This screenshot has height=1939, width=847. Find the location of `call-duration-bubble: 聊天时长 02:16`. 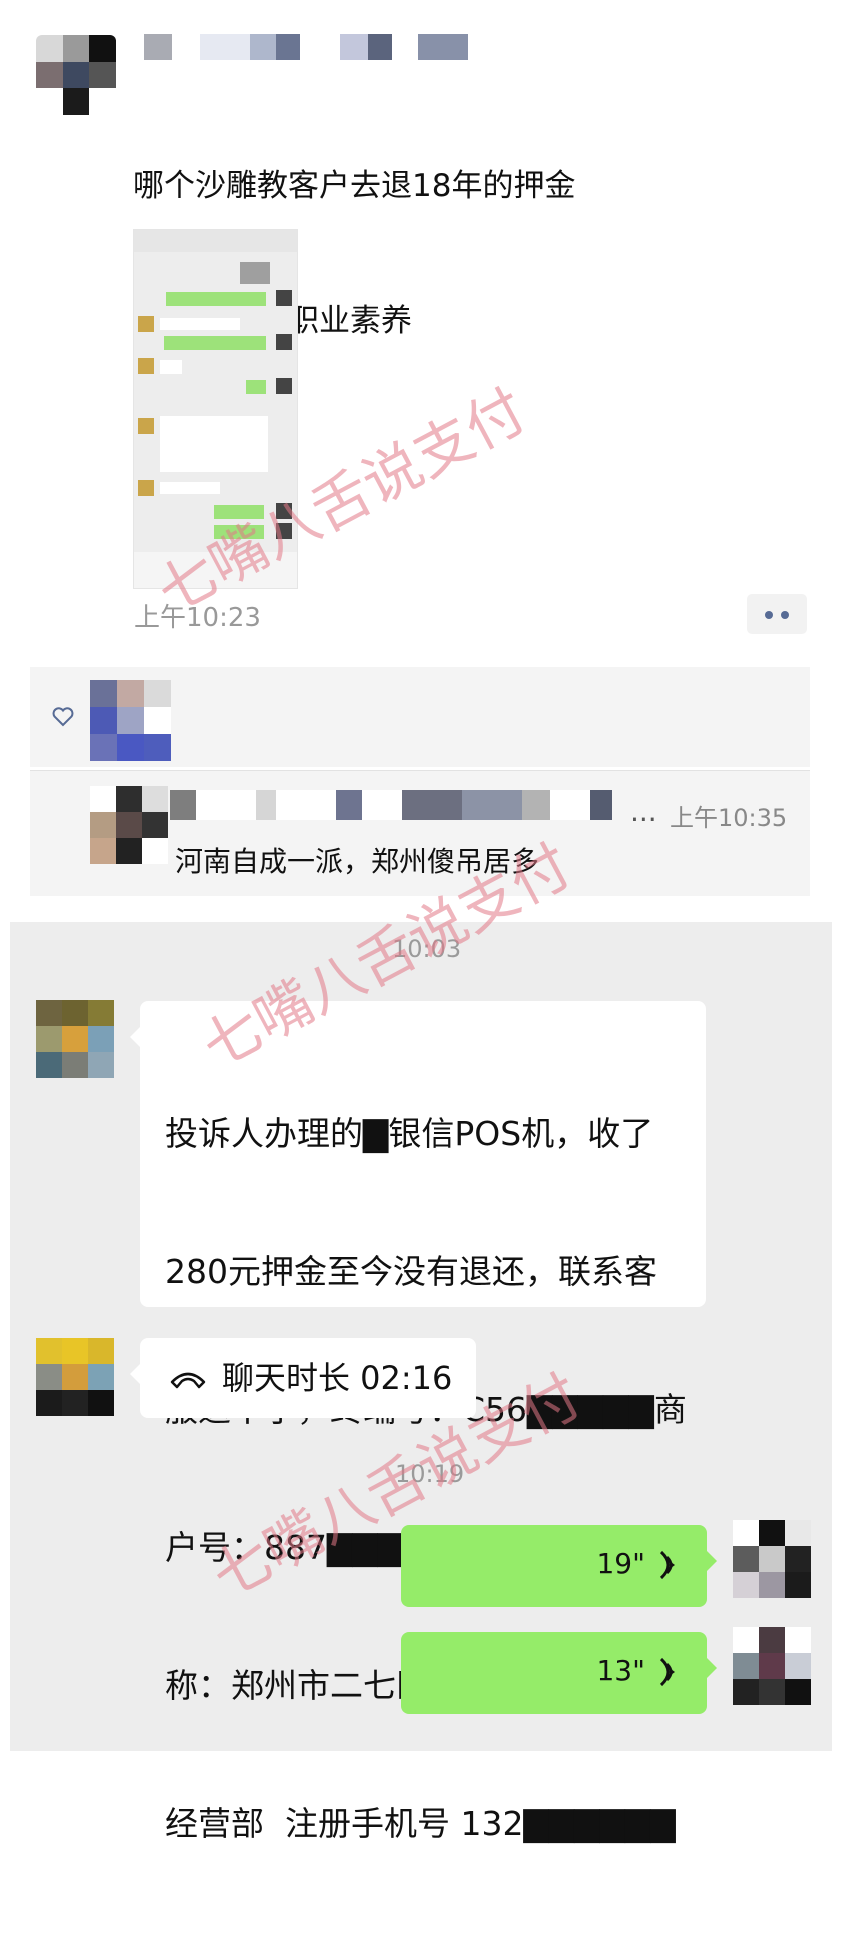

call-duration-bubble: 聊天时长 02:16 is located at coordinates (303, 1378).